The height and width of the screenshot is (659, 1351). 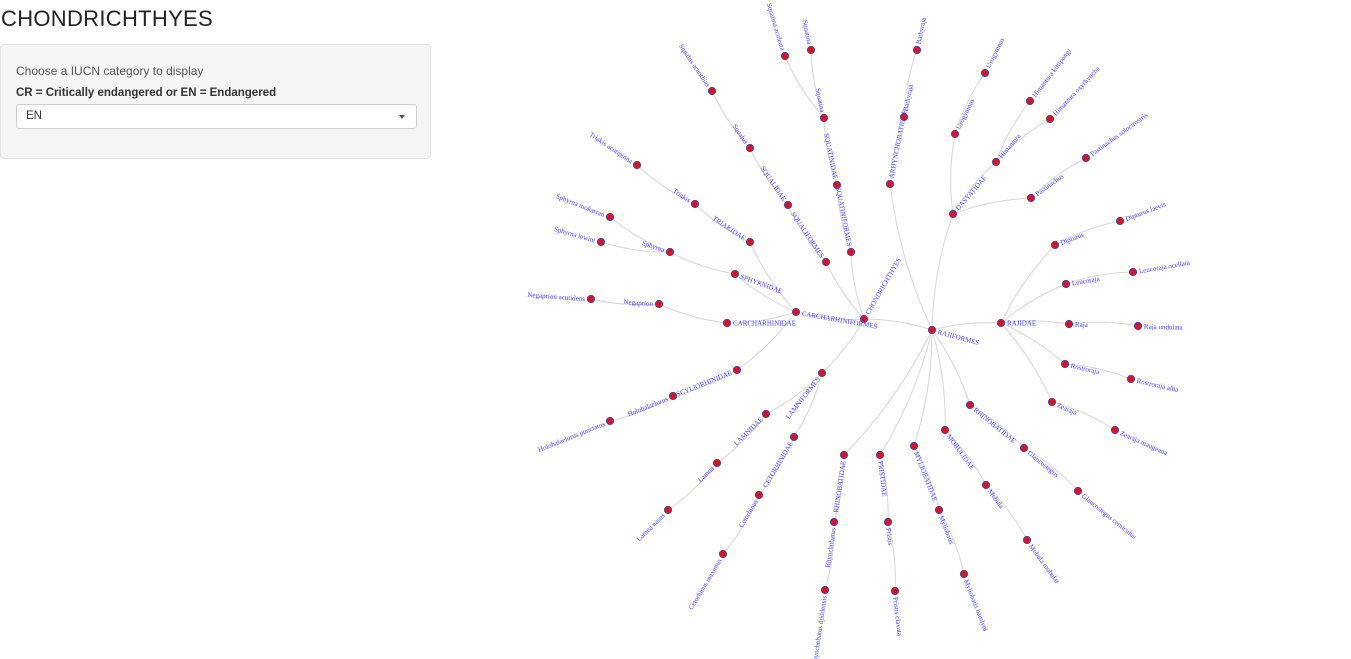 I want to click on tree-node-pastinachus-solocirostris: Pastinachus solocirostris, so click(x=1115, y=137).